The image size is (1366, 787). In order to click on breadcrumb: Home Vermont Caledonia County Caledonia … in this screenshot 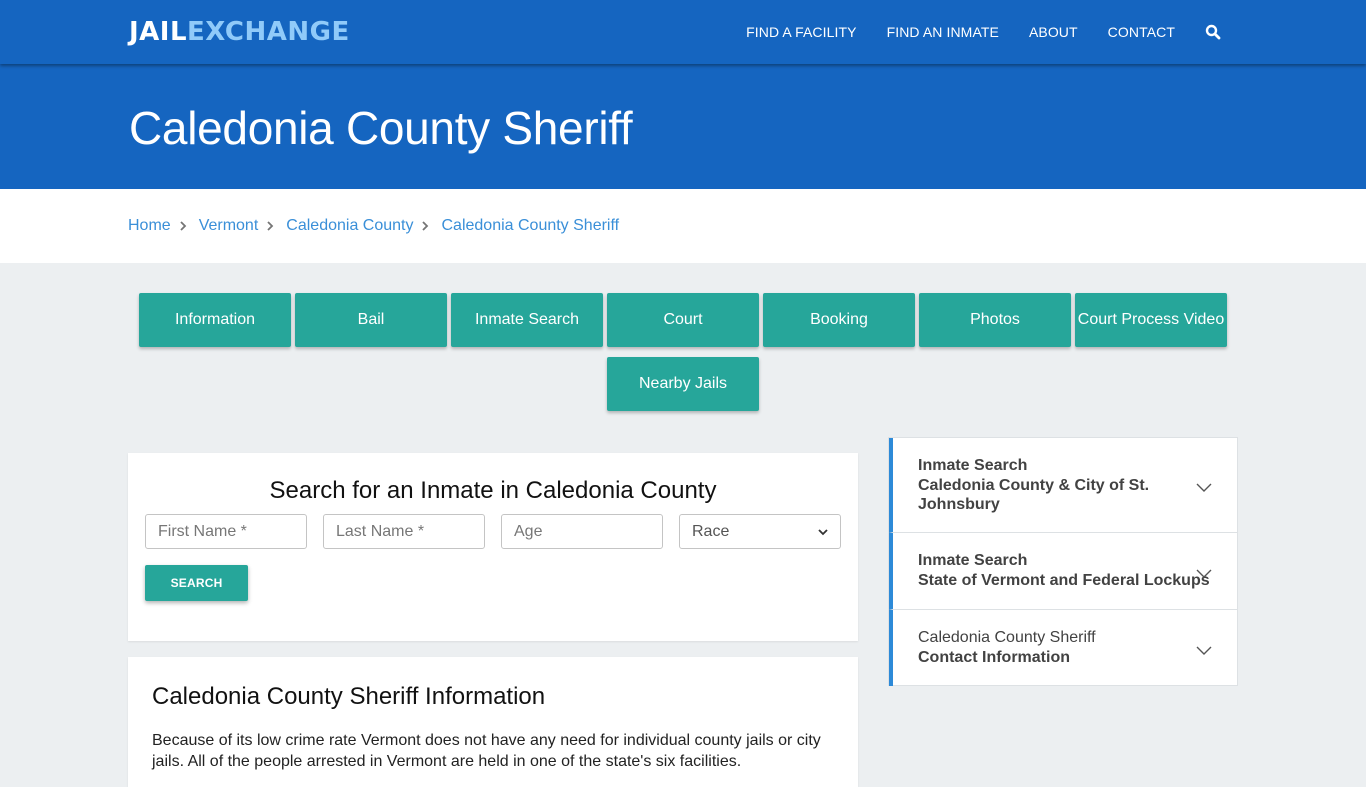, I will do `click(683, 226)`.